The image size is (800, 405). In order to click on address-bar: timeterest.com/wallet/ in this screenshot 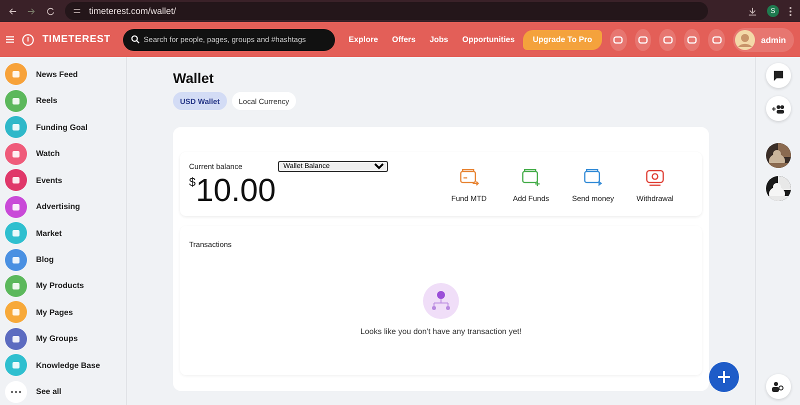, I will do `click(386, 11)`.